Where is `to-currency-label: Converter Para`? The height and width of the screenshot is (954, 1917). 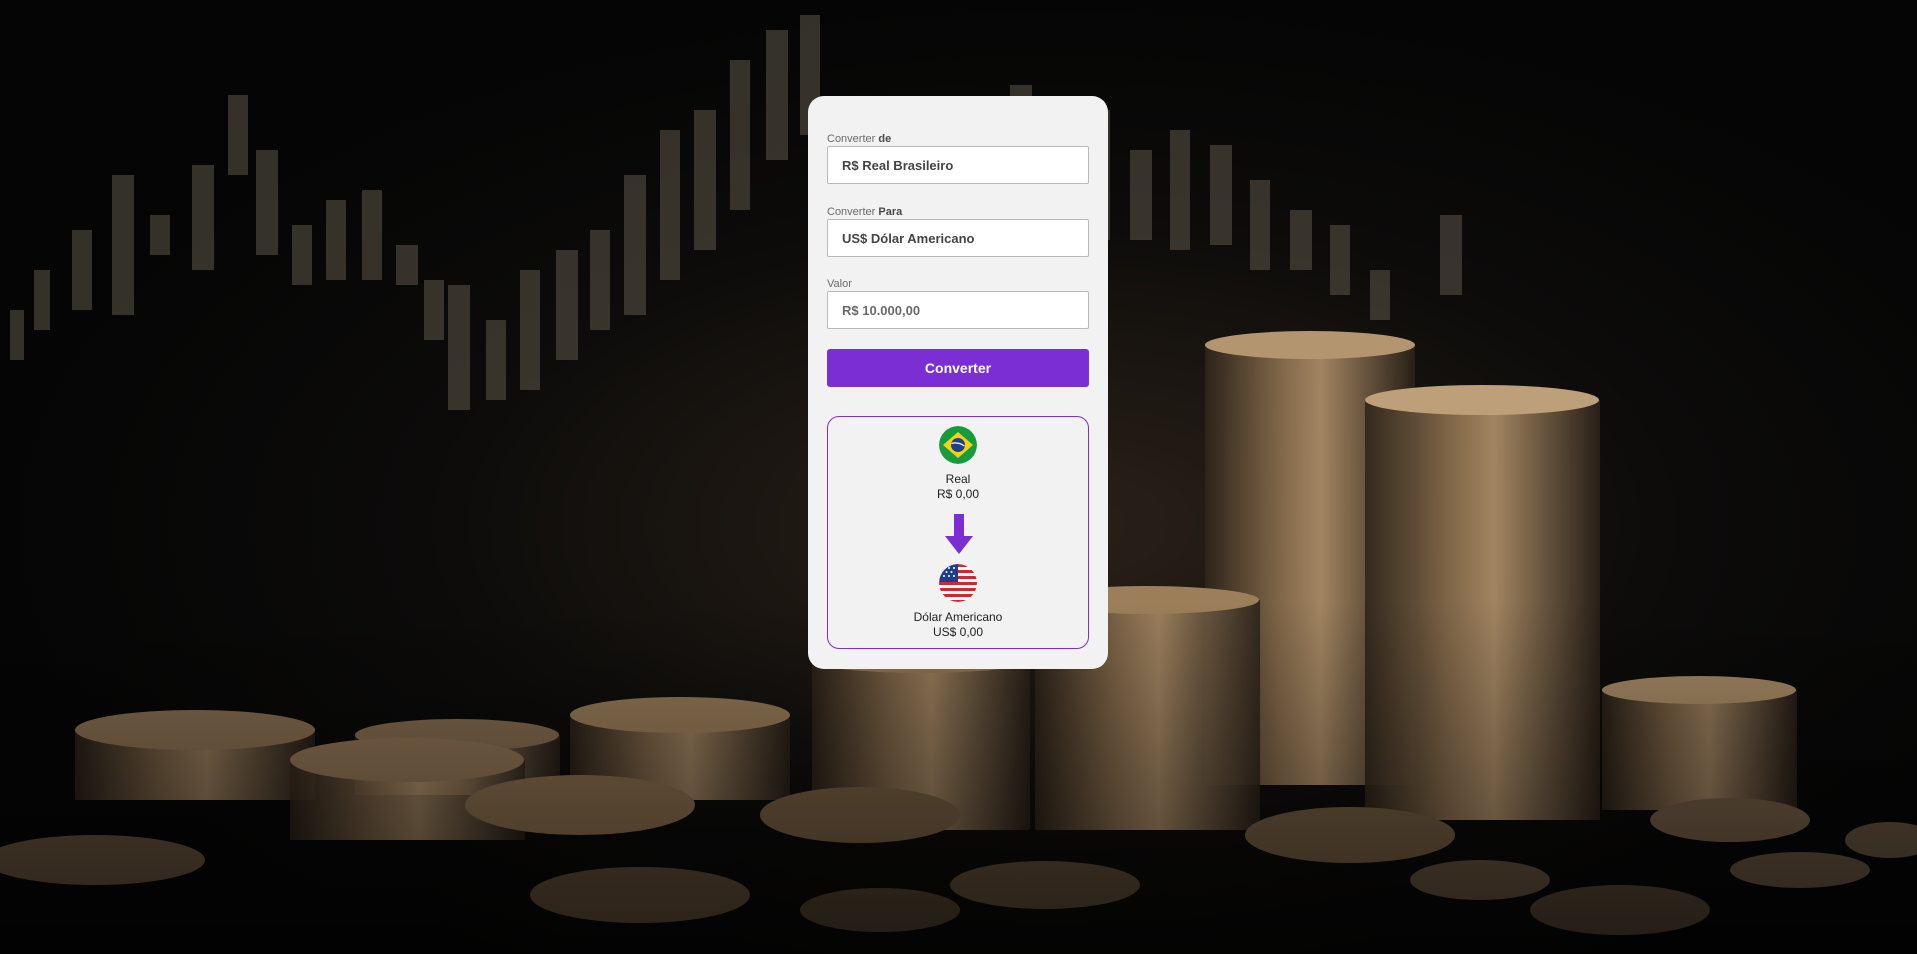
to-currency-label: Converter Para is located at coordinates (864, 212).